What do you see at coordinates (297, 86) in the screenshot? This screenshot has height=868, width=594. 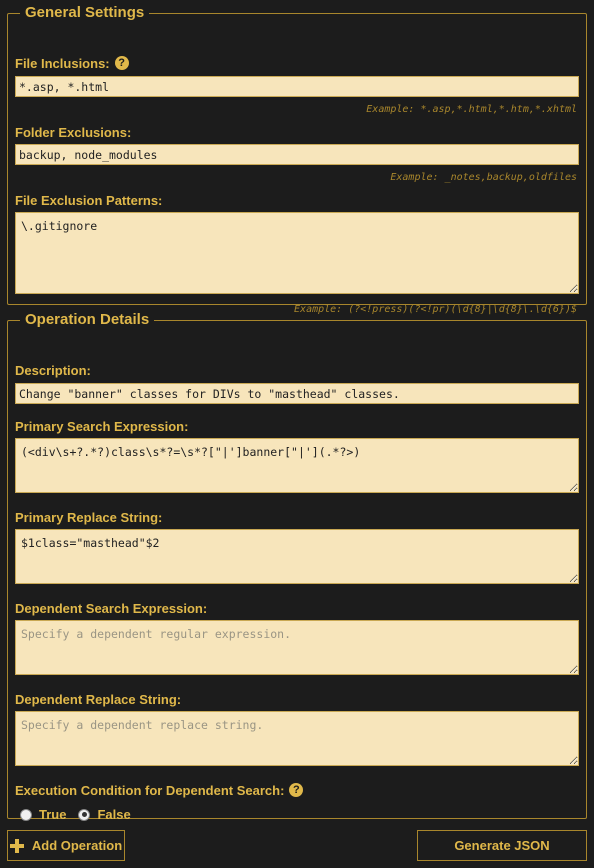 I see `file-inclusions-input` at bounding box center [297, 86].